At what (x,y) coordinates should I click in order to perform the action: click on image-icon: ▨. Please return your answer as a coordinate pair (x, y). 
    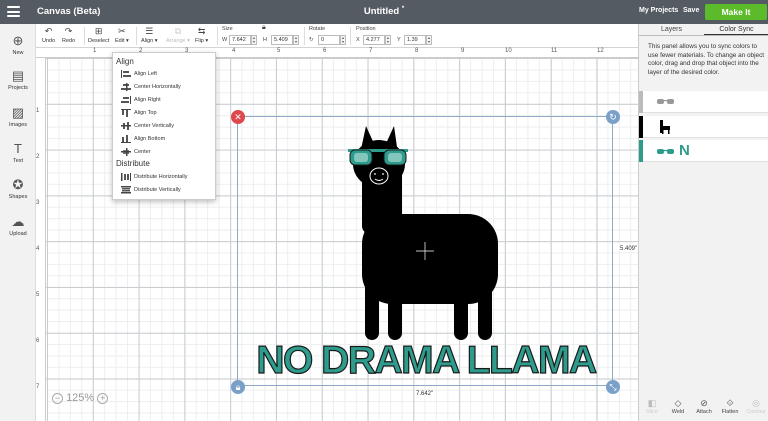
    Looking at the image, I should click on (18, 112).